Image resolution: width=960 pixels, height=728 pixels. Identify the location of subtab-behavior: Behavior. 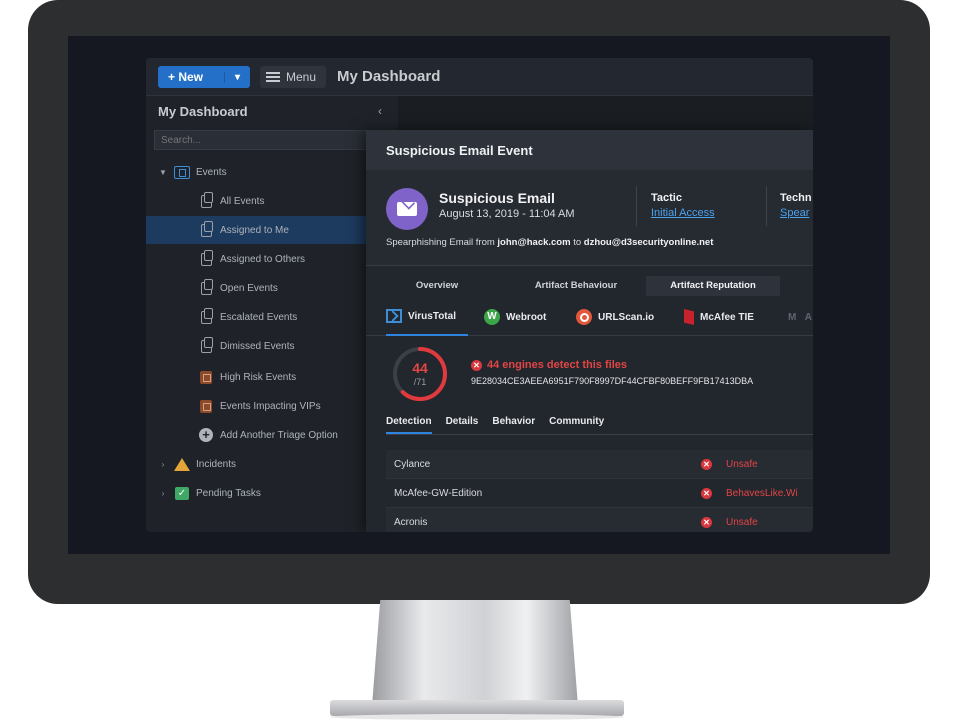
(513, 425).